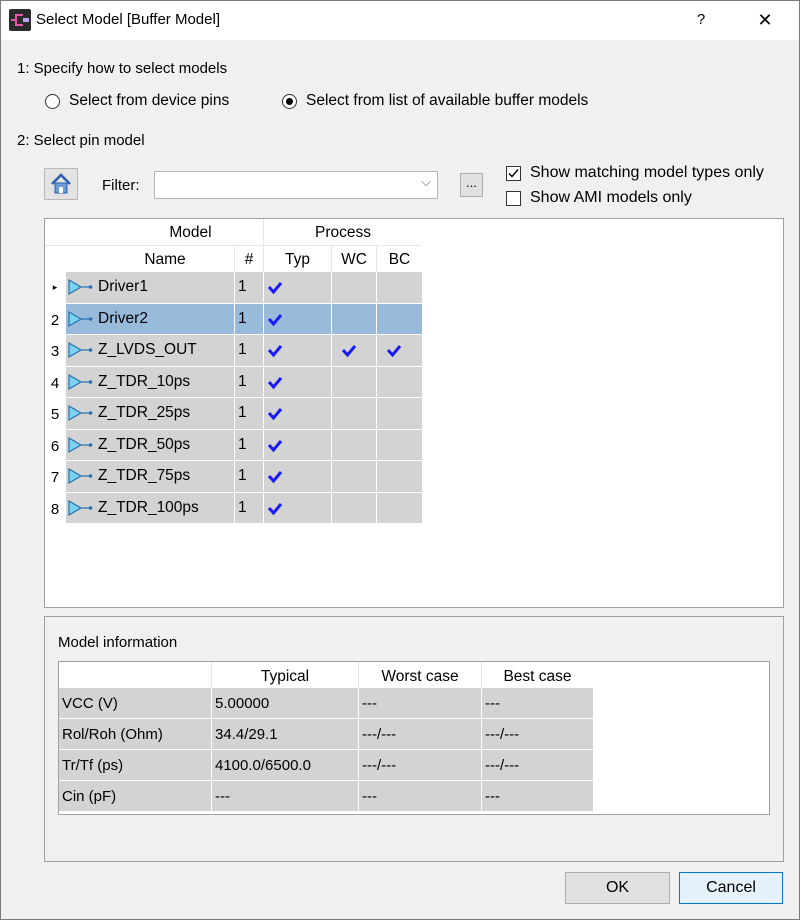 This screenshot has width=800, height=920. What do you see at coordinates (731, 888) in the screenshot?
I see `cancel-button: Cancel` at bounding box center [731, 888].